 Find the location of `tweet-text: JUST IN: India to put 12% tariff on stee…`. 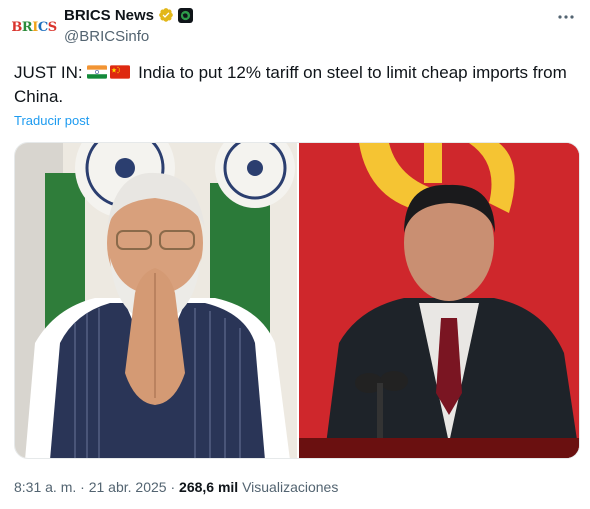

tweet-text: JUST IN: India to put 12% tariff on stee… is located at coordinates (299, 85).